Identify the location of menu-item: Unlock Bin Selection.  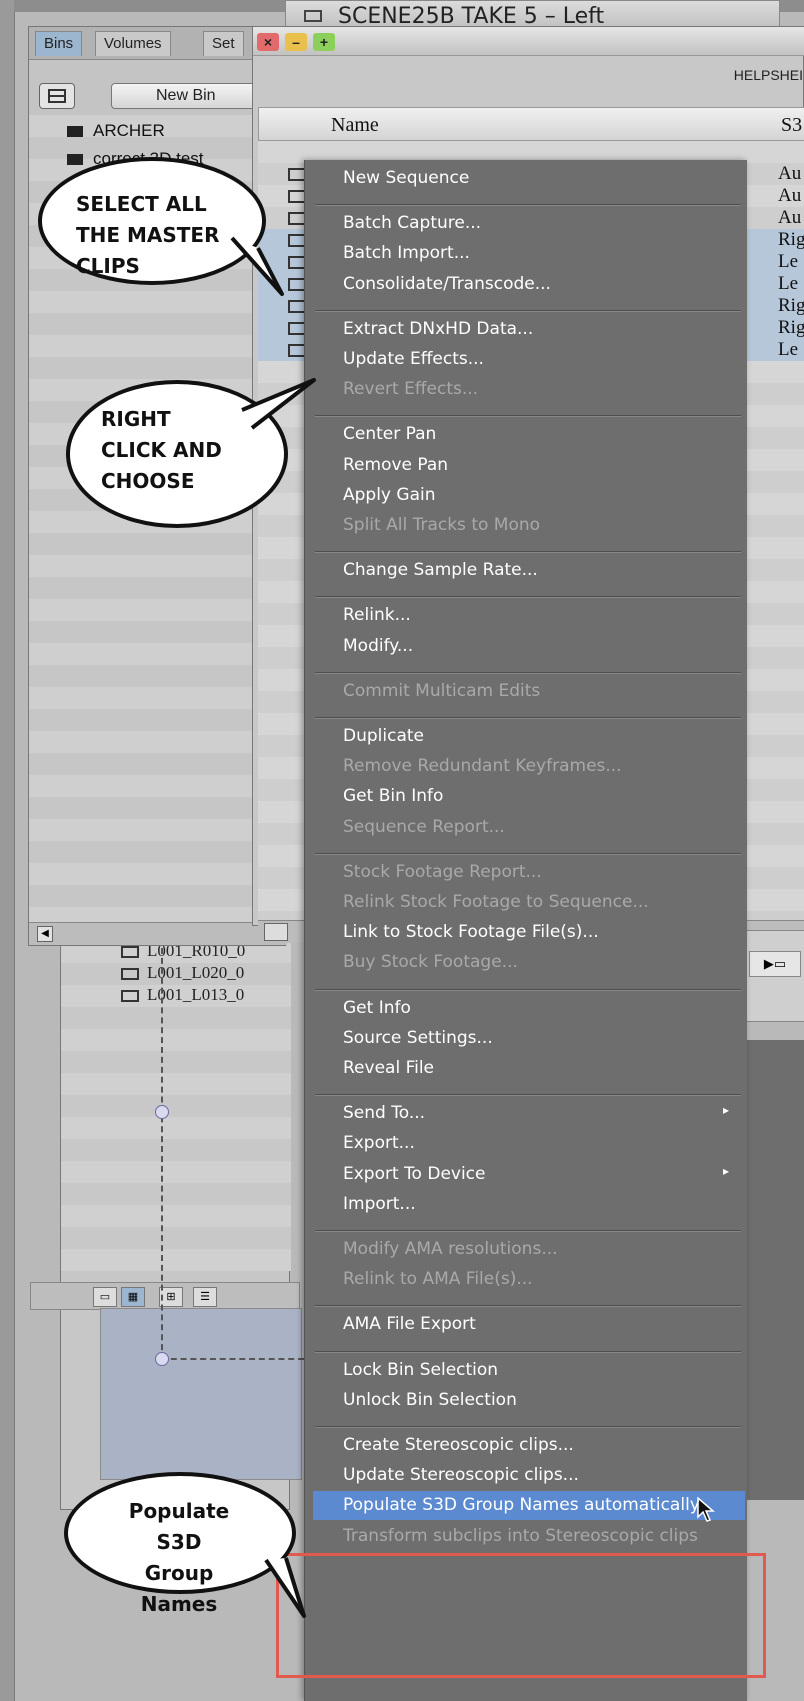
(430, 1400).